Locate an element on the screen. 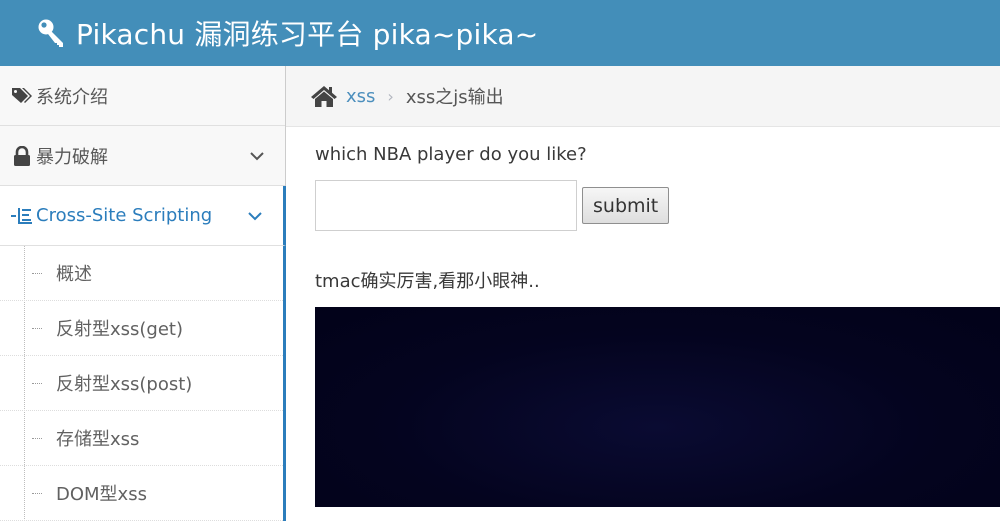  key-icon is located at coordinates (50, 33).